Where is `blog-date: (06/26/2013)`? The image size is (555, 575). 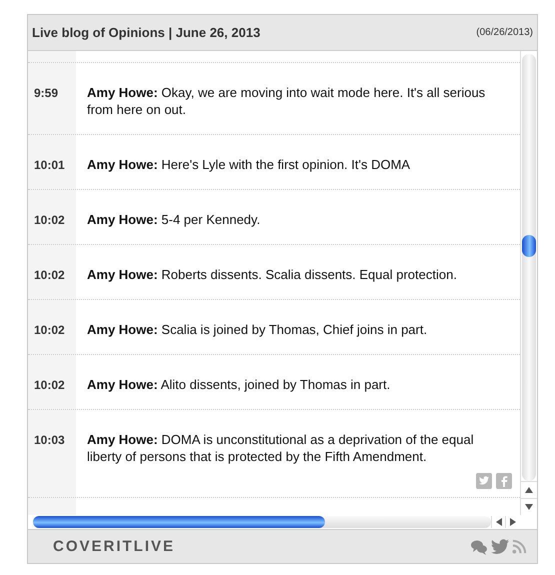 blog-date: (06/26/2013) is located at coordinates (504, 32).